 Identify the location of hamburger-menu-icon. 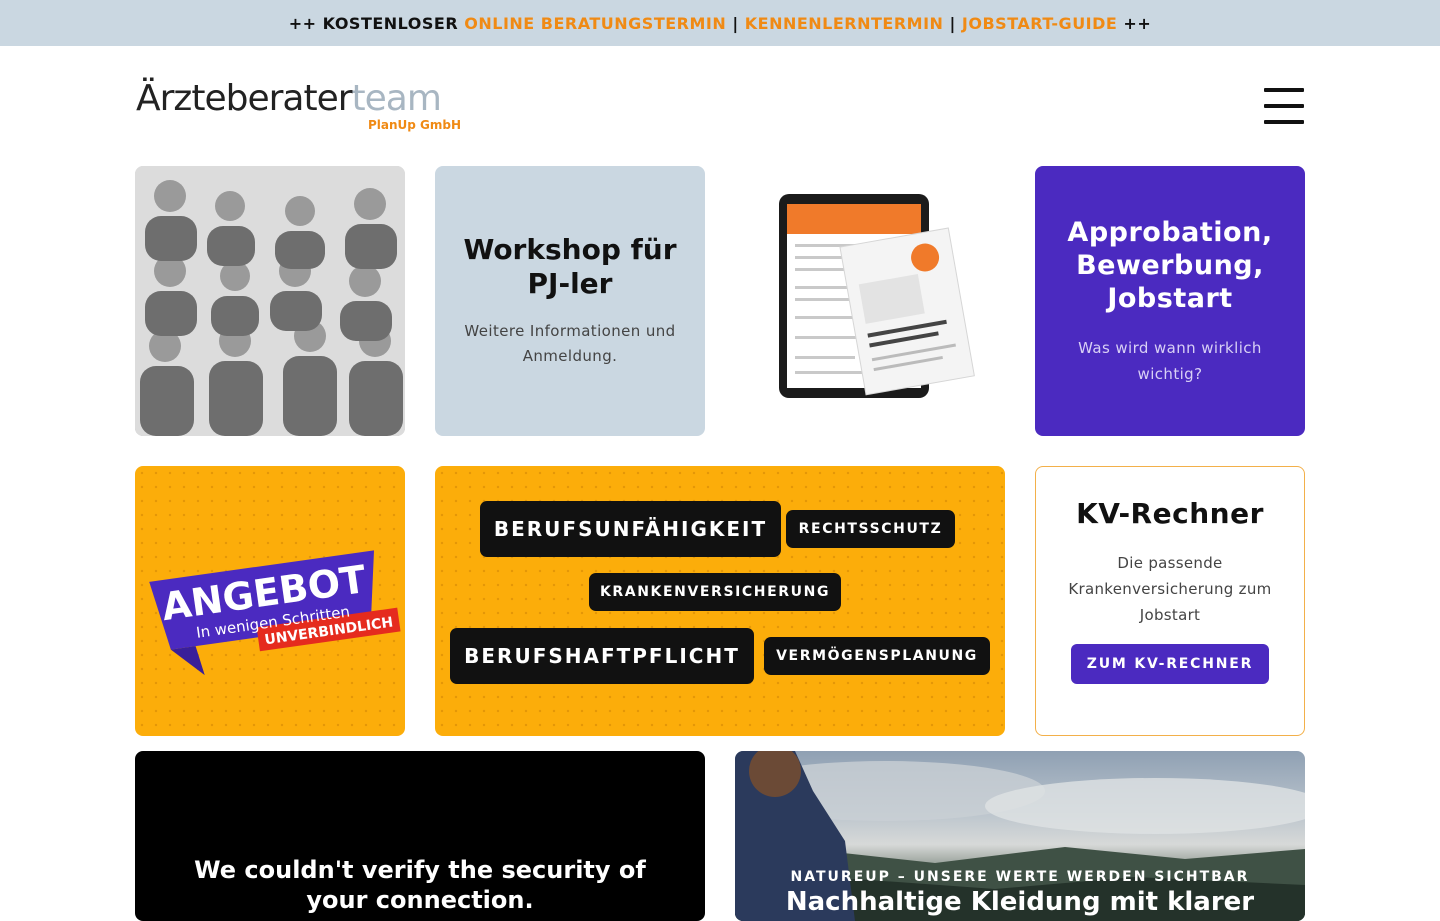
(1285, 106).